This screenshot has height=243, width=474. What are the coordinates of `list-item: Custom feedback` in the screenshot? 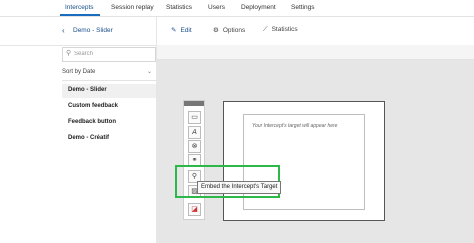 It's located at (109, 107).